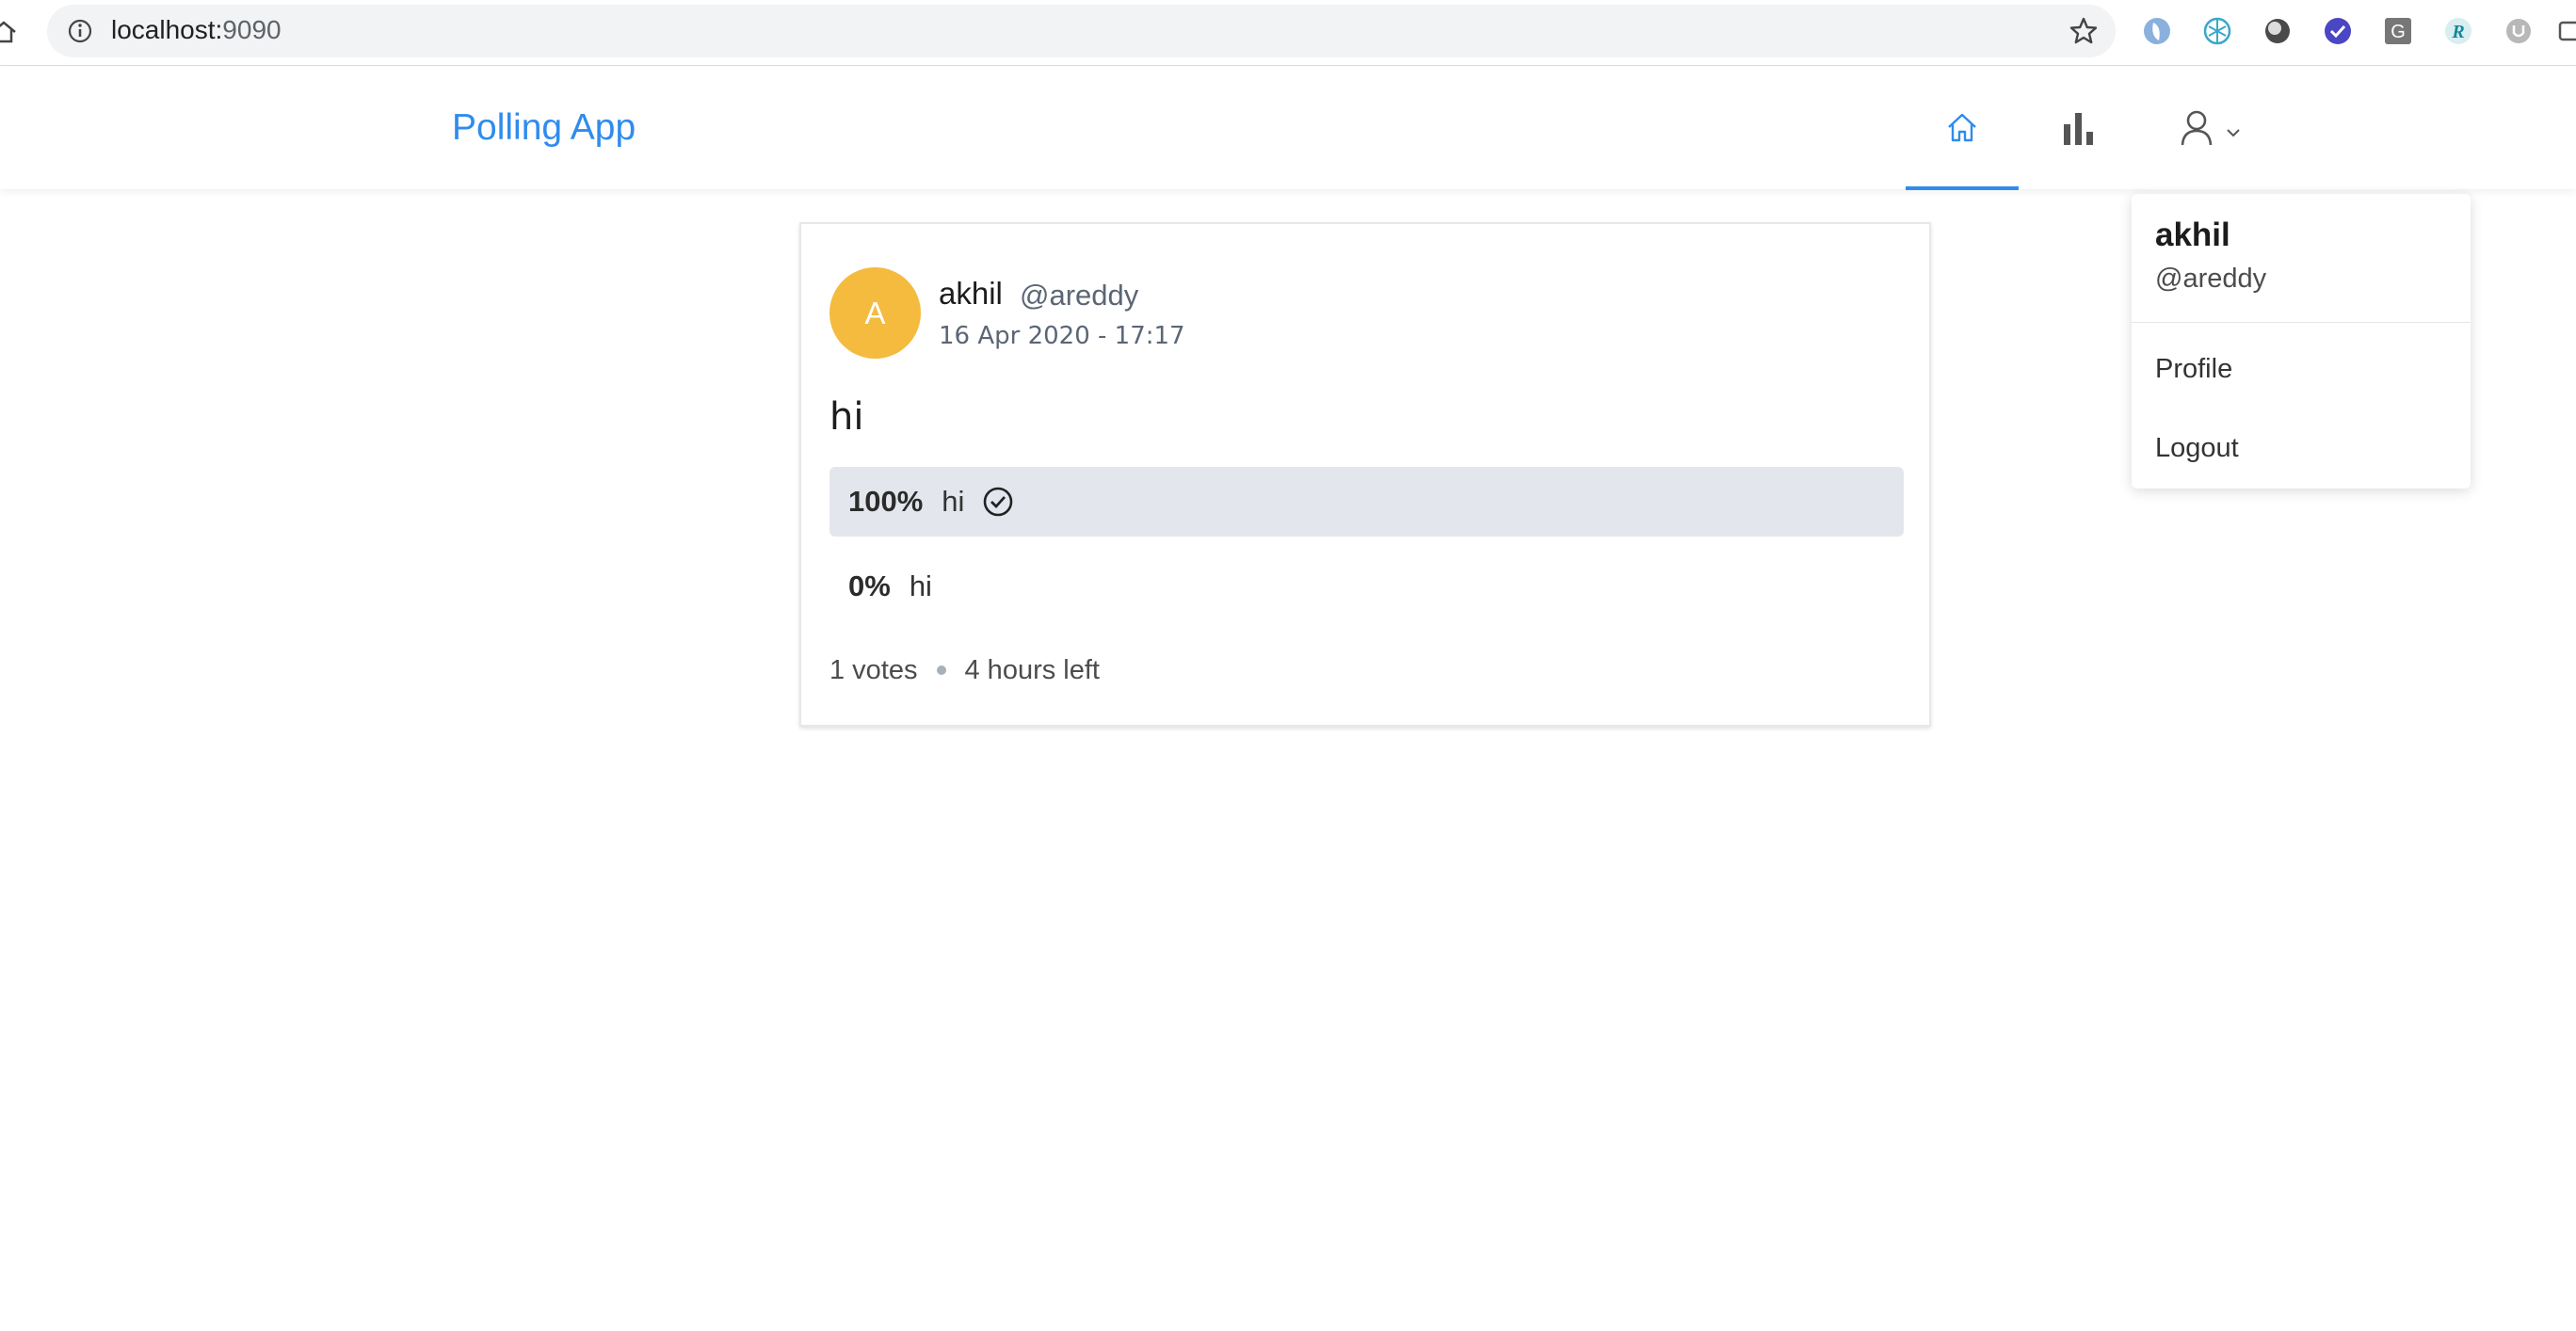 The image size is (2576, 1331). Describe the element at coordinates (1032, 670) in the screenshot. I see `time-left: 4 hours left` at that location.